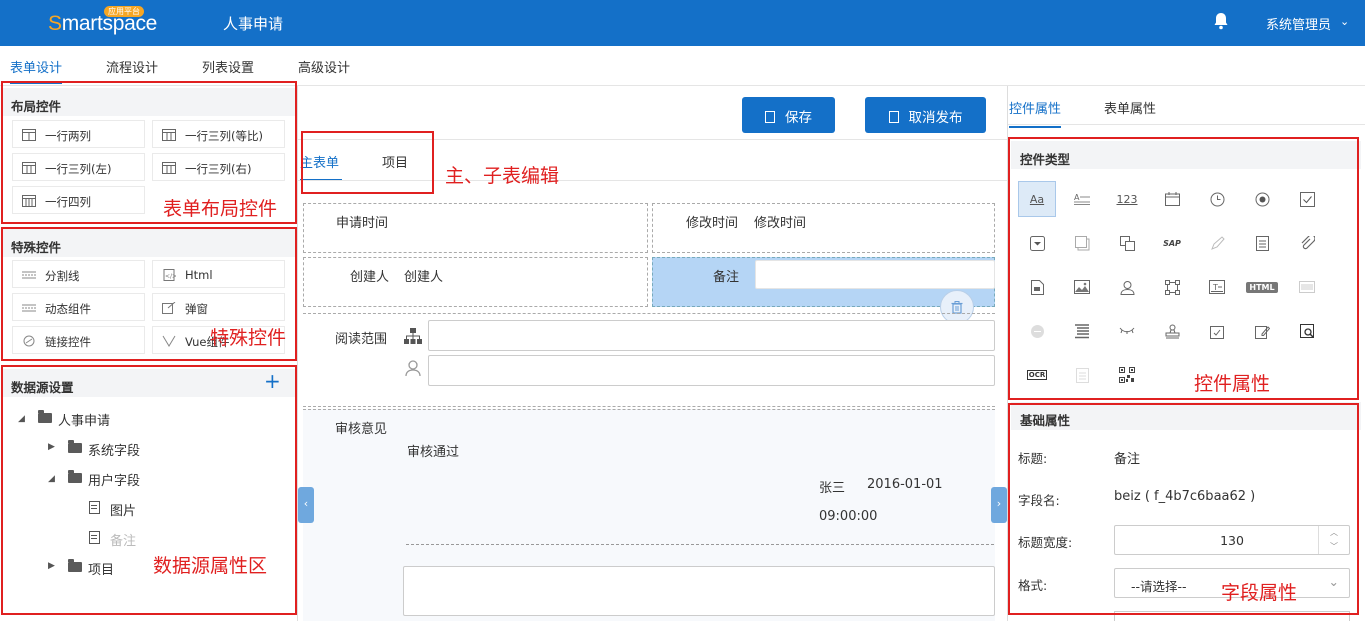  Describe the element at coordinates (218, 307) in the screenshot. I see `ctrl-popup: 弹窗` at that location.